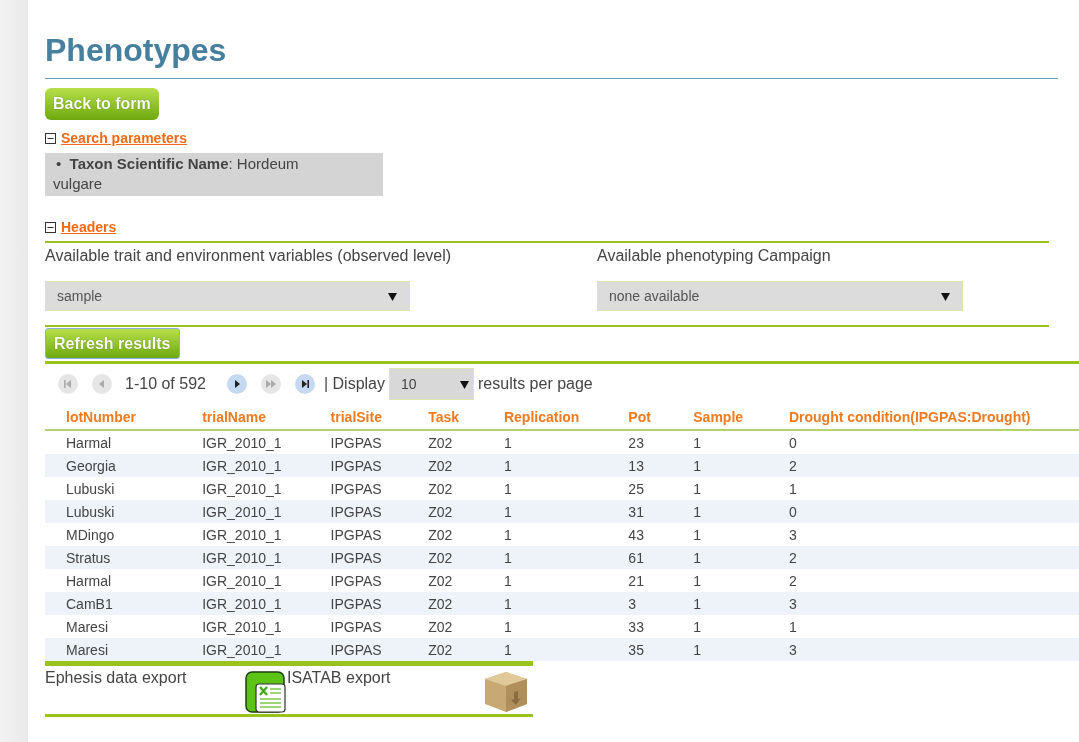 The height and width of the screenshot is (742, 1079). Describe the element at coordinates (933, 417) in the screenshot. I see `column-header: Drought condition(IPGPAS:Drought)` at that location.